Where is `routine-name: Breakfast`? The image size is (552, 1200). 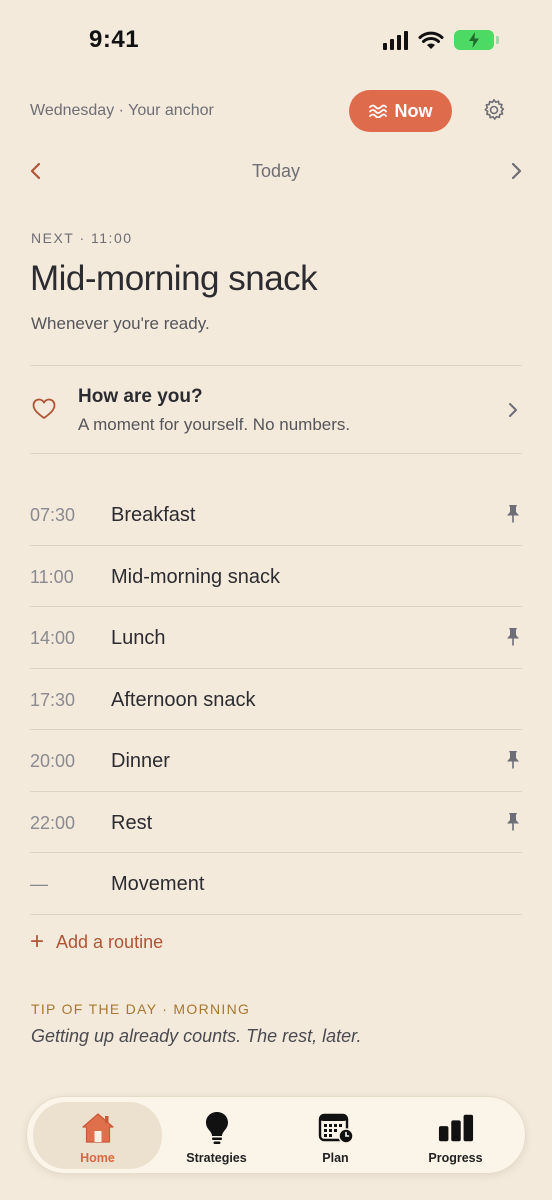
routine-name: Breakfast is located at coordinates (153, 515).